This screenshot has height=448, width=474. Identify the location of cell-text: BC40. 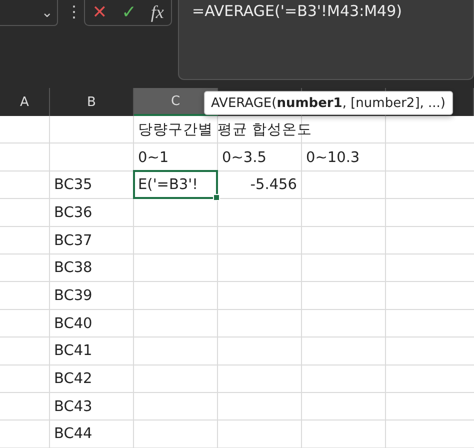
(73, 324).